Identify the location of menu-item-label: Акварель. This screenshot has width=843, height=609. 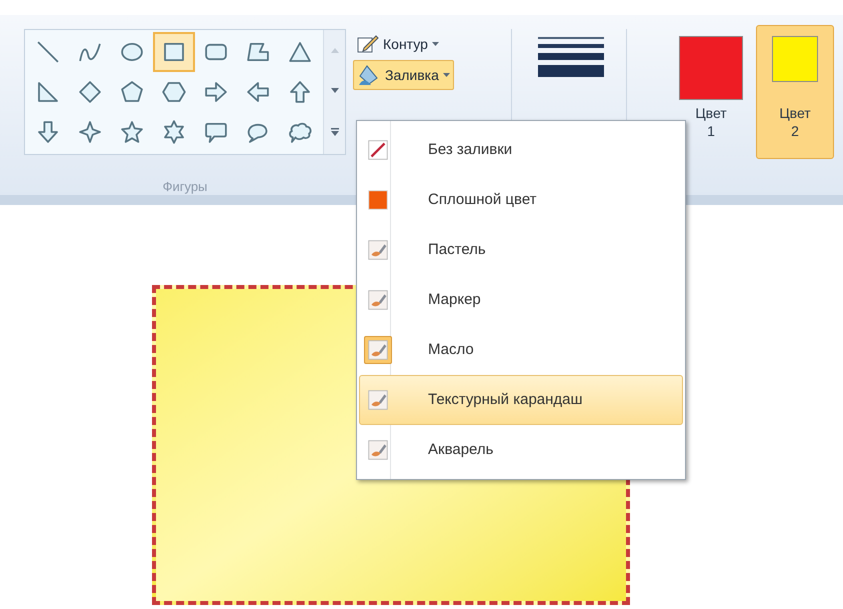
(461, 450).